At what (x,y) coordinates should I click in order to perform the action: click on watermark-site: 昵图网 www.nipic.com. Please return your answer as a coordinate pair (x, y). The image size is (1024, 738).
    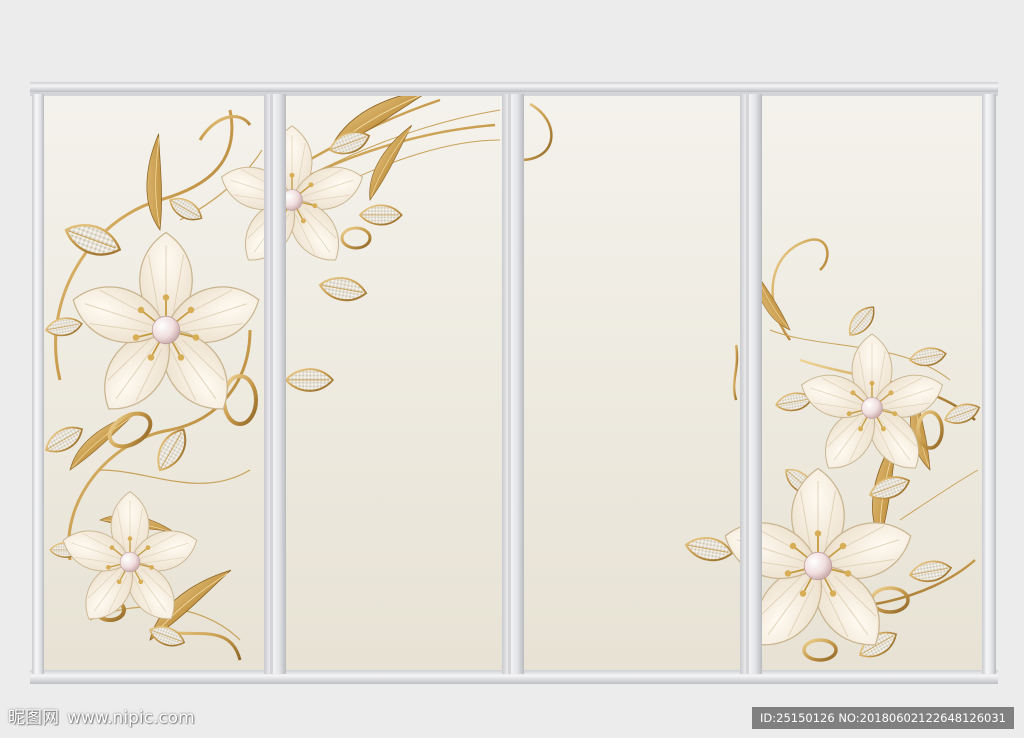
    Looking at the image, I should click on (101, 718).